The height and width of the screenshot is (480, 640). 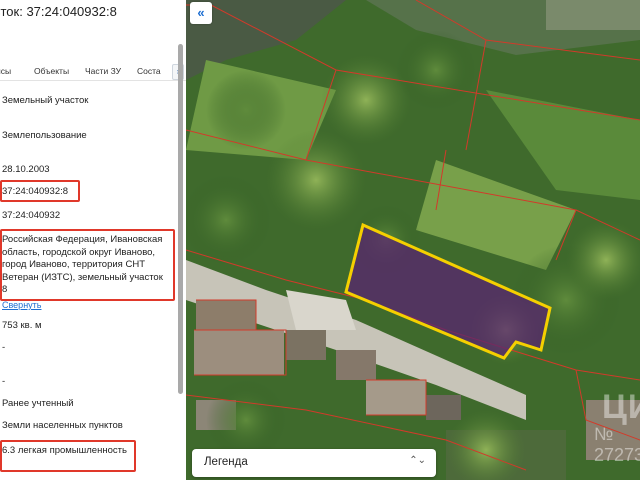 I want to click on panel-scrollbar, so click(x=180, y=219).